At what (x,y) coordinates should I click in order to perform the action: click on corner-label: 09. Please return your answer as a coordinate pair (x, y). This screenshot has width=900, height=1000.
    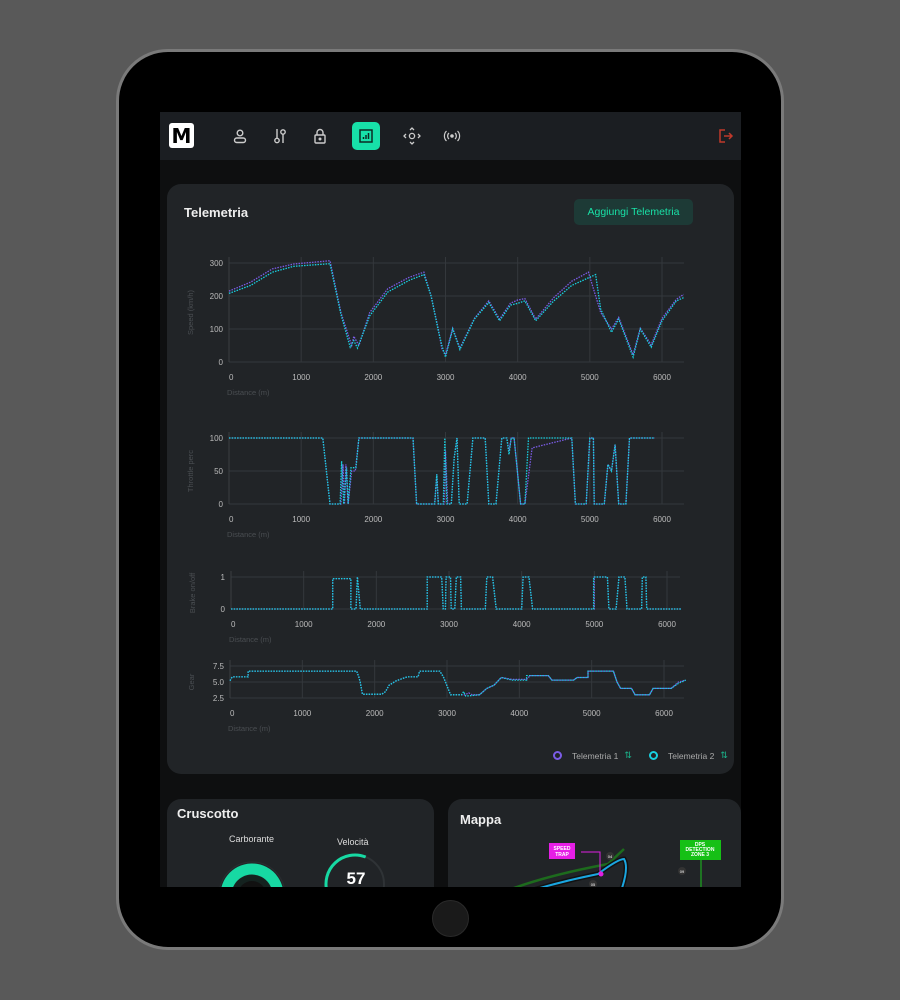
    Looking at the image, I should click on (682, 871).